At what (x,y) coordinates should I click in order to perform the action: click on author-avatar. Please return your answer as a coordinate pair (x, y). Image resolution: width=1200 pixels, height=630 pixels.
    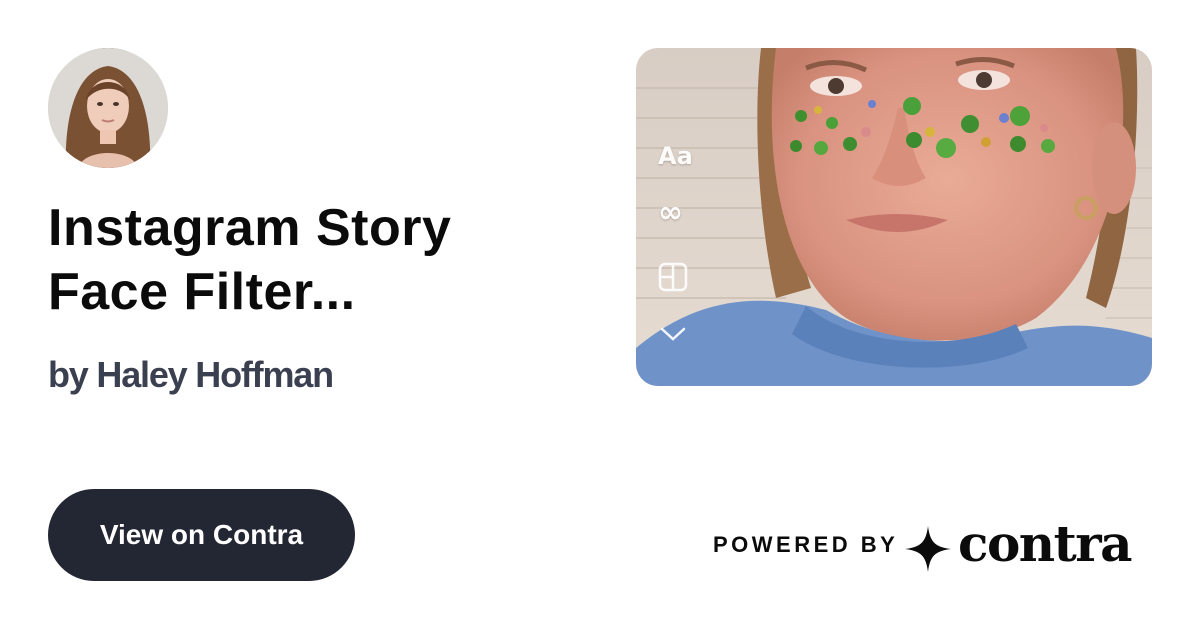
    Looking at the image, I should click on (108, 108).